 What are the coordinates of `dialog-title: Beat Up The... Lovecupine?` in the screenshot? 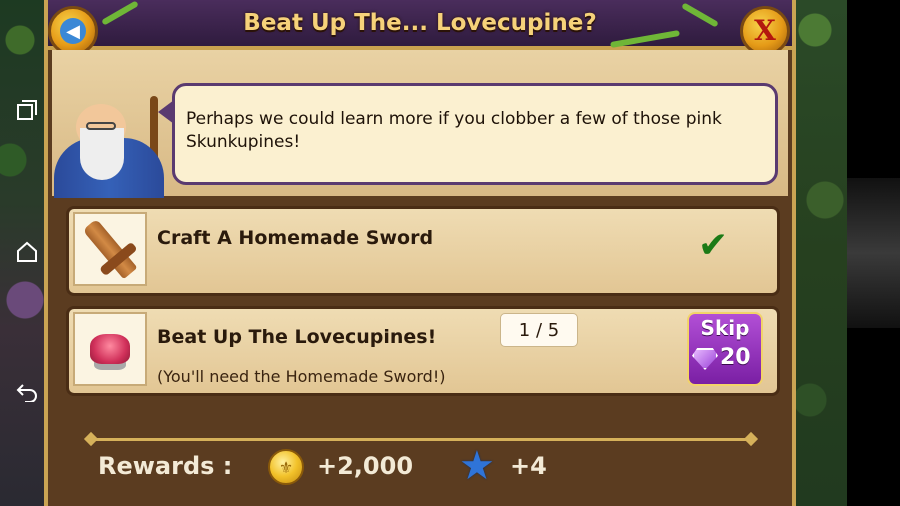 It's located at (420, 23).